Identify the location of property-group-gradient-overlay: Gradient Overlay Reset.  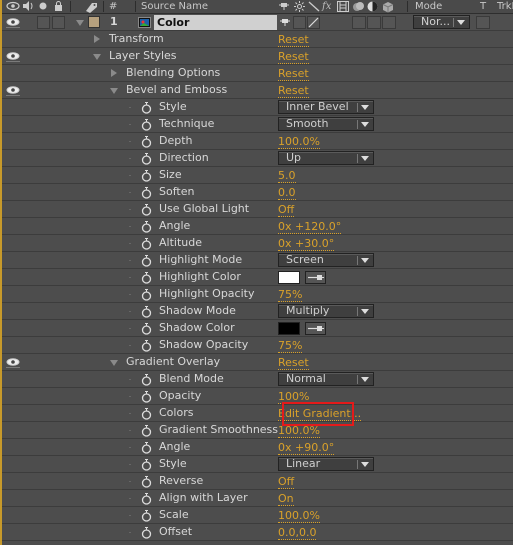
(257, 362).